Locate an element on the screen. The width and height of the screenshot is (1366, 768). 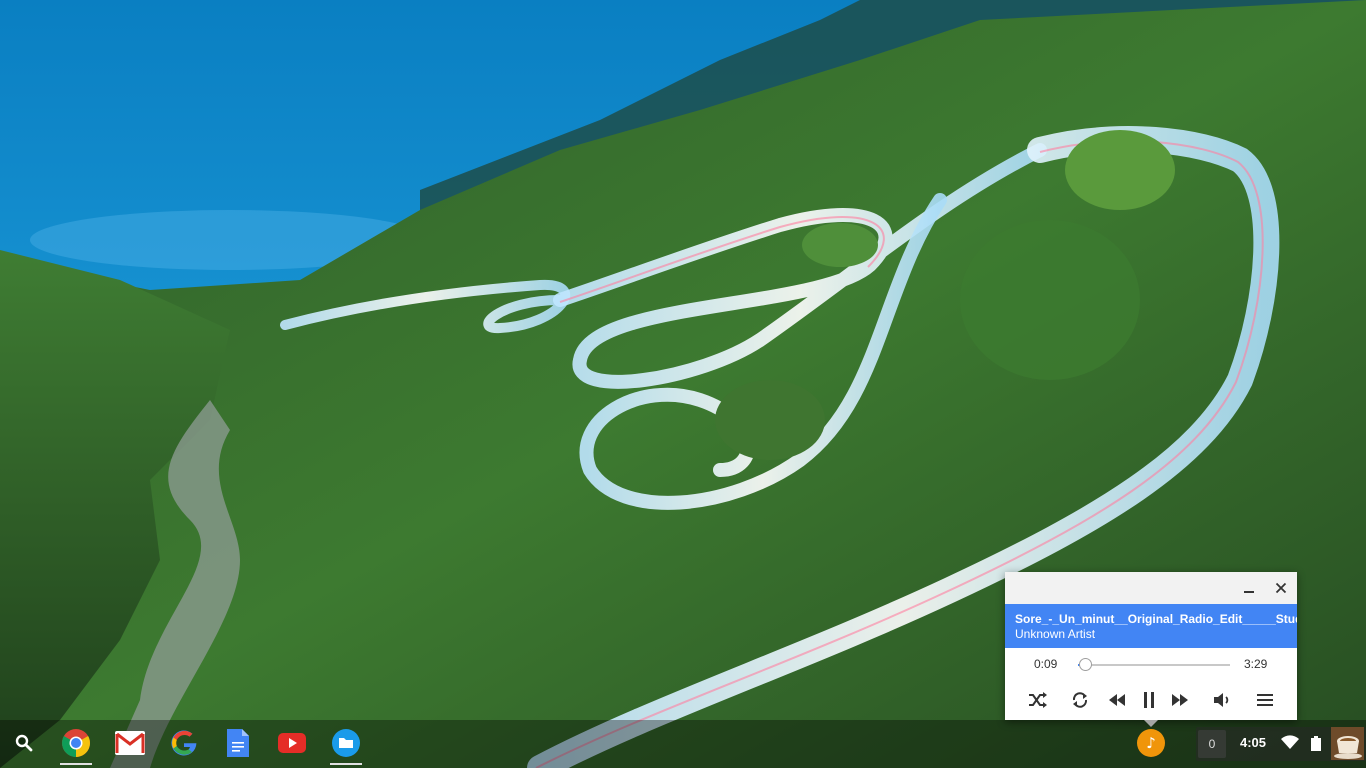
gmail-icon is located at coordinates (130, 743).